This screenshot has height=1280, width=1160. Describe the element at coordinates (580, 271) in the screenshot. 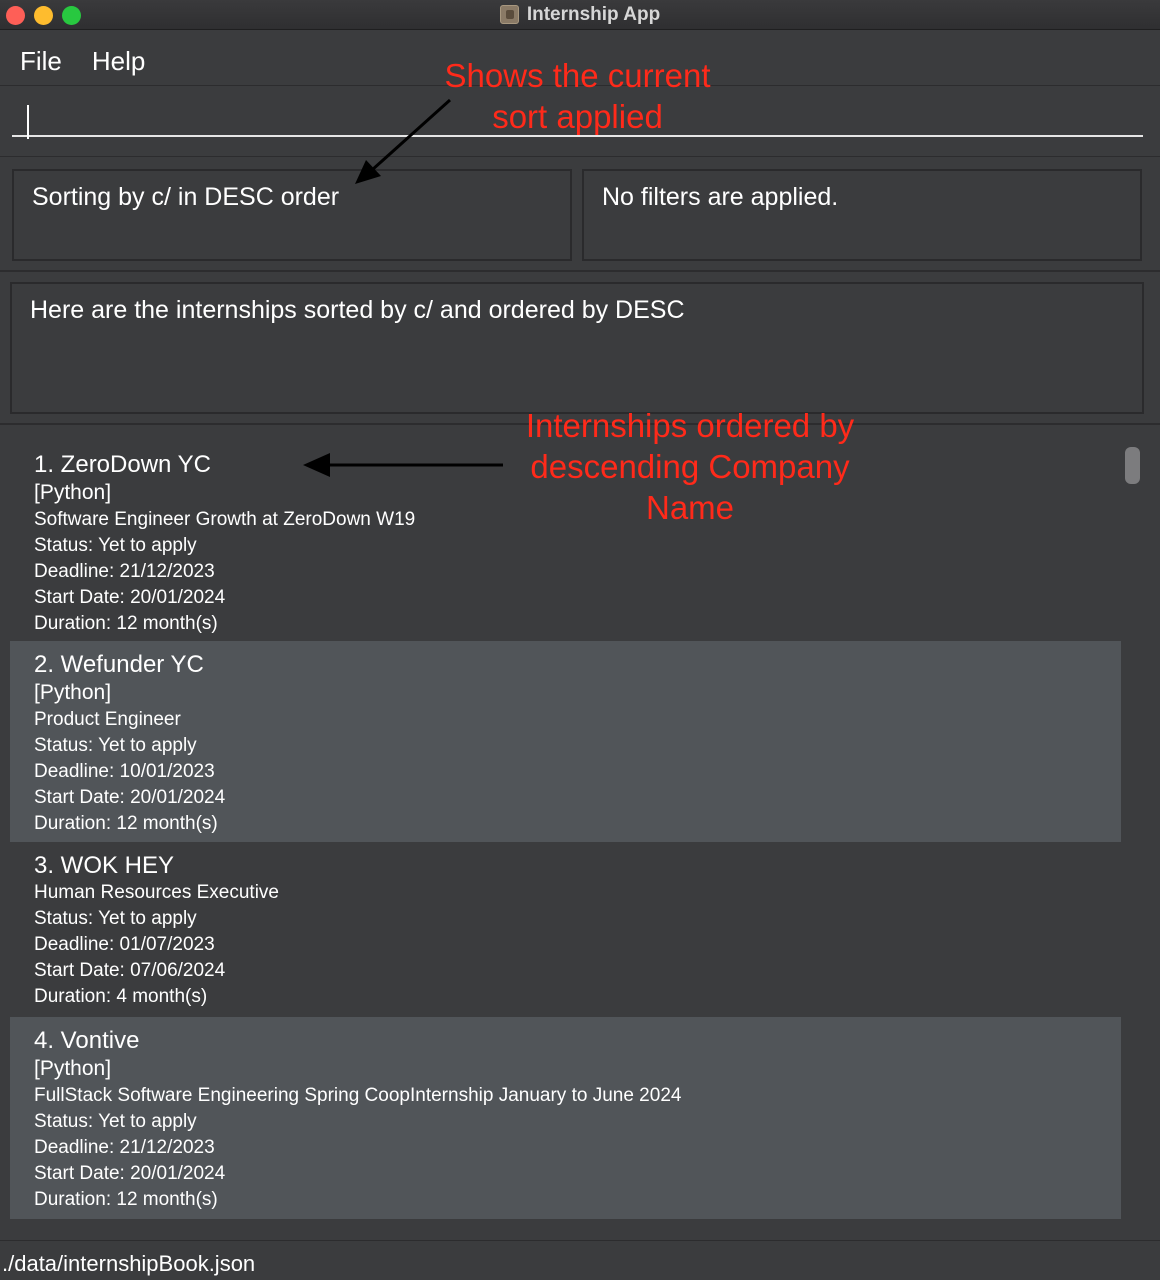

I see `divider` at that location.